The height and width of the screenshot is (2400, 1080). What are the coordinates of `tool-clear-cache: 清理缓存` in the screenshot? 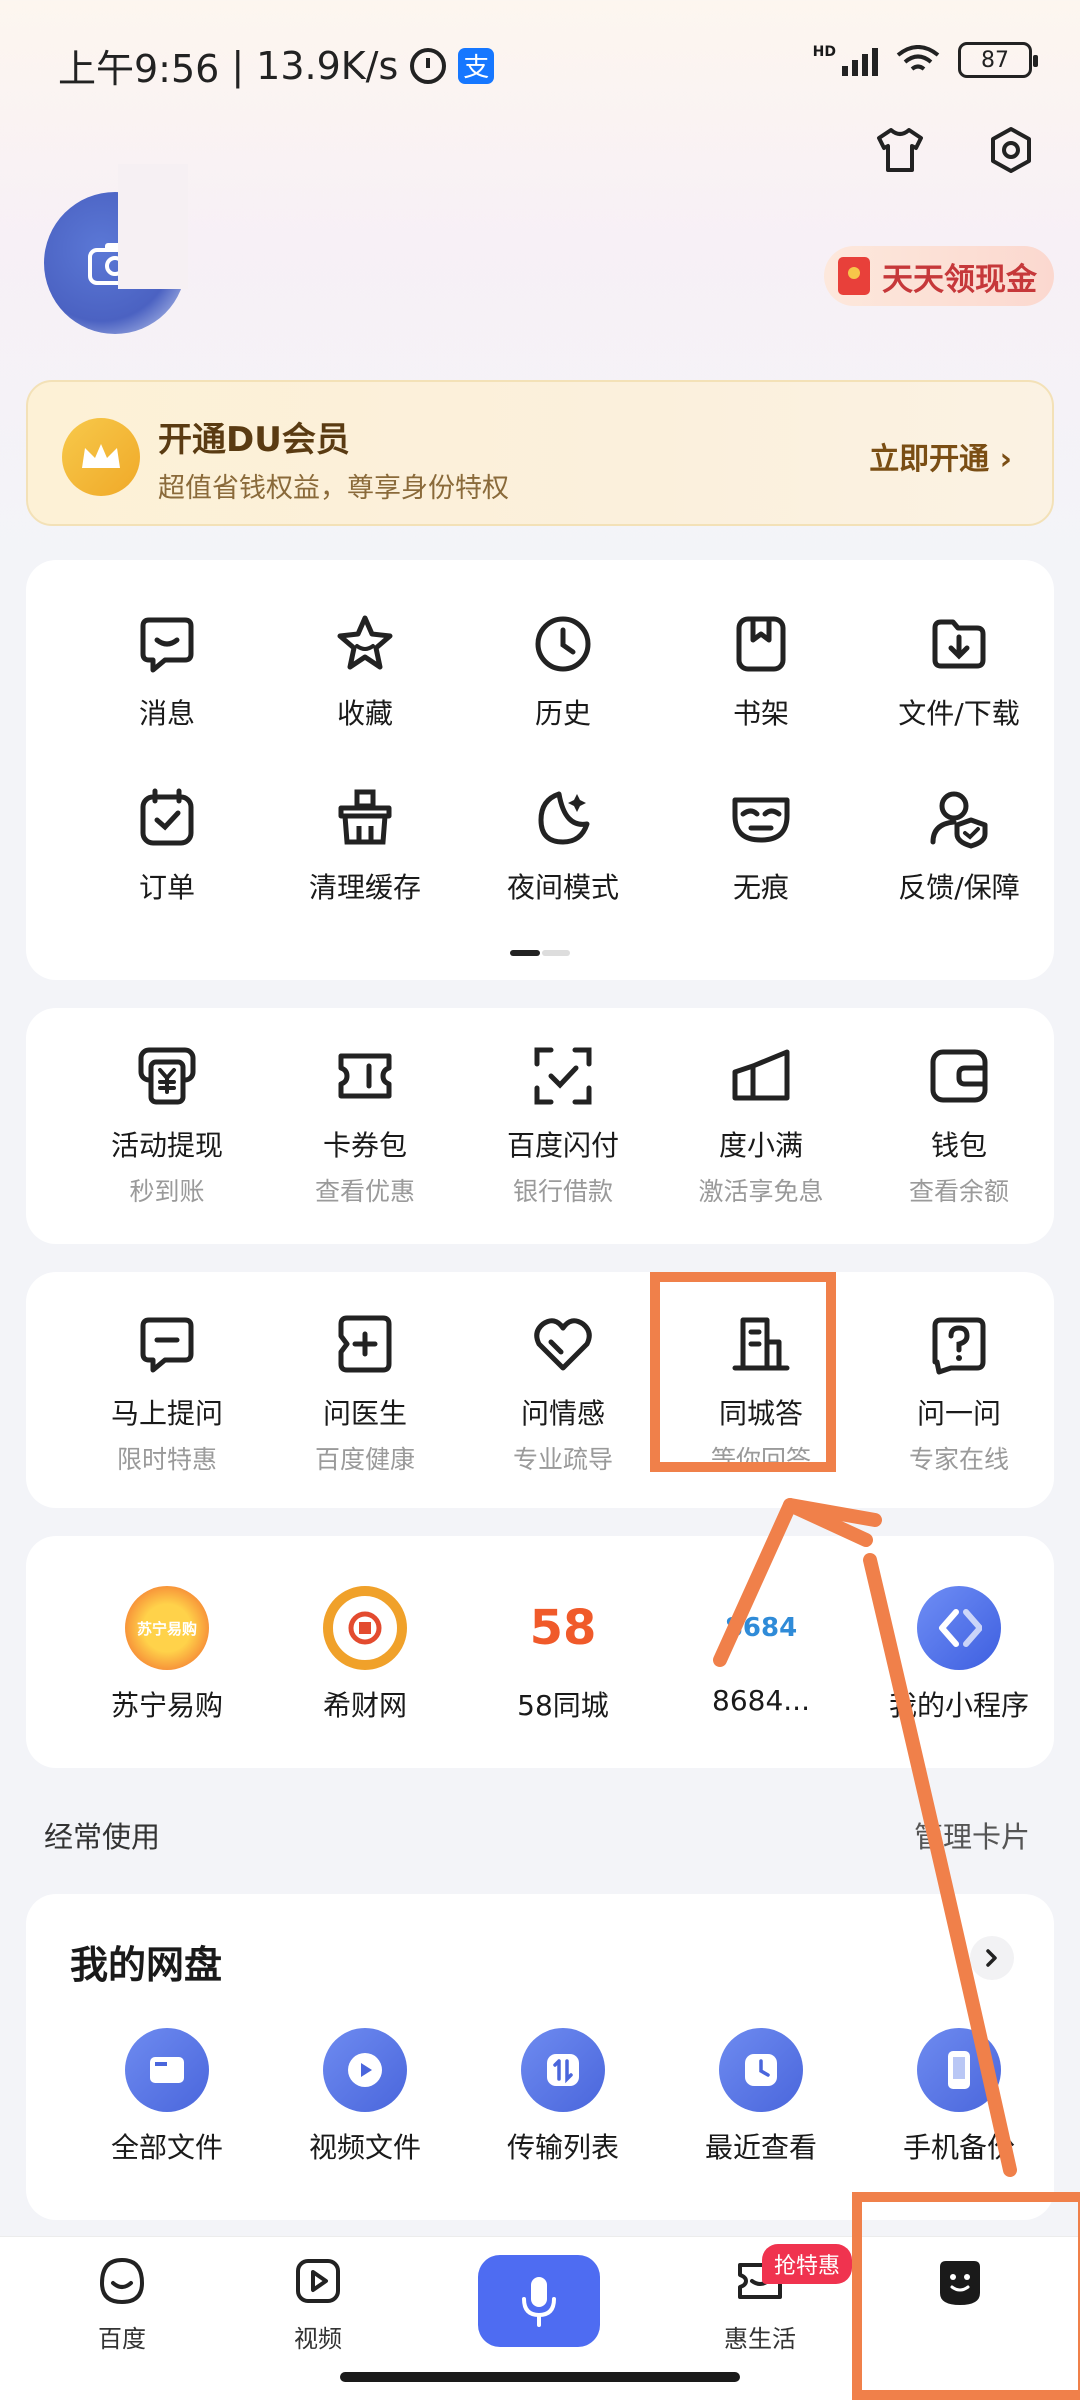 It's located at (365, 845).